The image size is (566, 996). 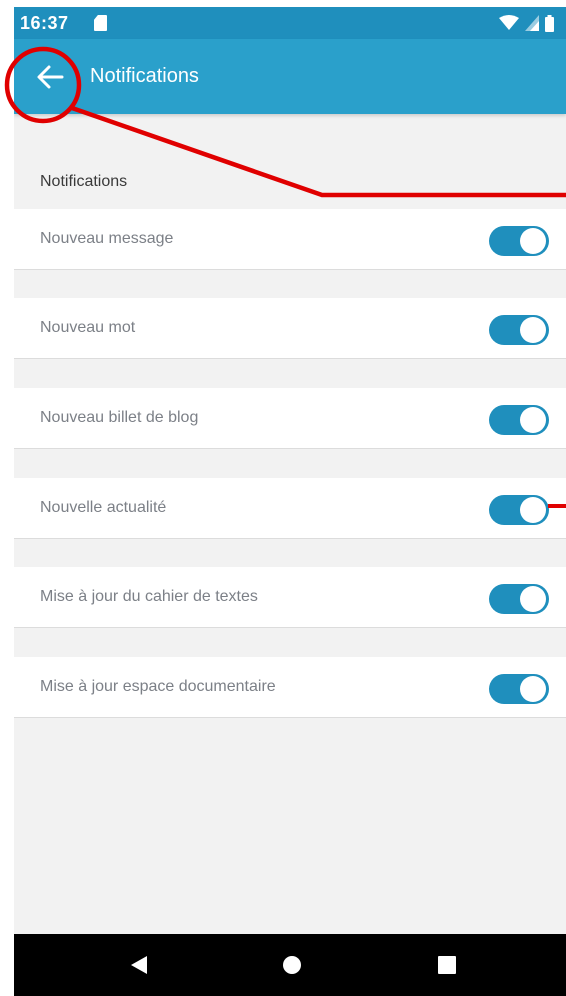 I want to click on setting-row-espace-documentaire: Mise à jour espace documentaire, so click(x=290, y=687).